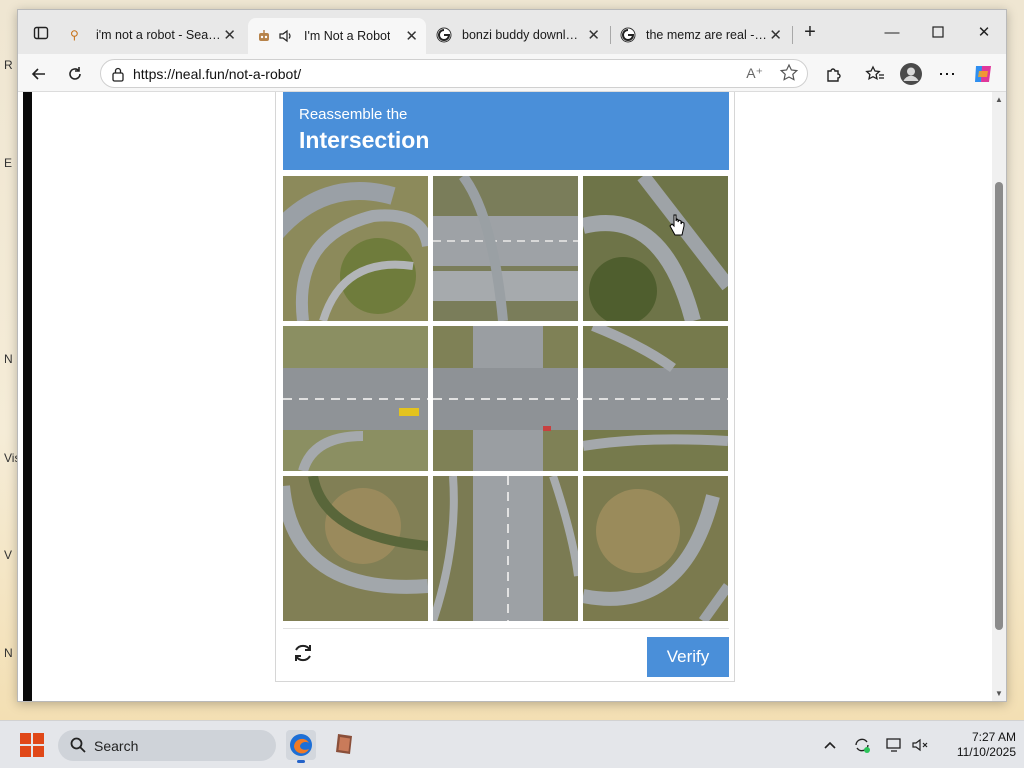 This screenshot has height=768, width=1024. What do you see at coordinates (8, 163) in the screenshot?
I see `desktop-icon-label: E` at bounding box center [8, 163].